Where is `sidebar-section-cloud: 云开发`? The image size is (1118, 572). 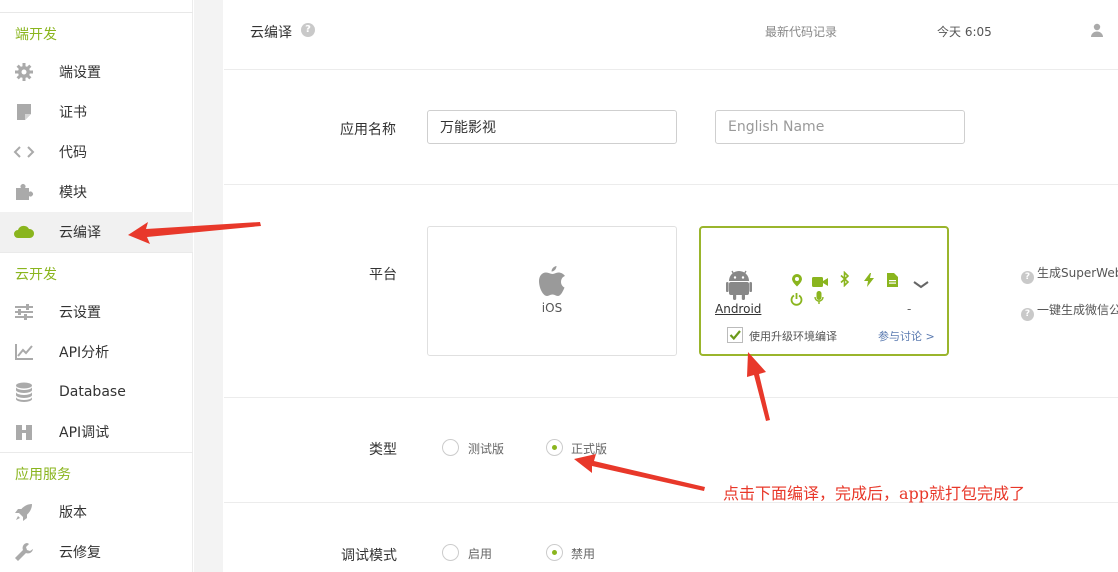
sidebar-section-cloud: 云开发 is located at coordinates (36, 275).